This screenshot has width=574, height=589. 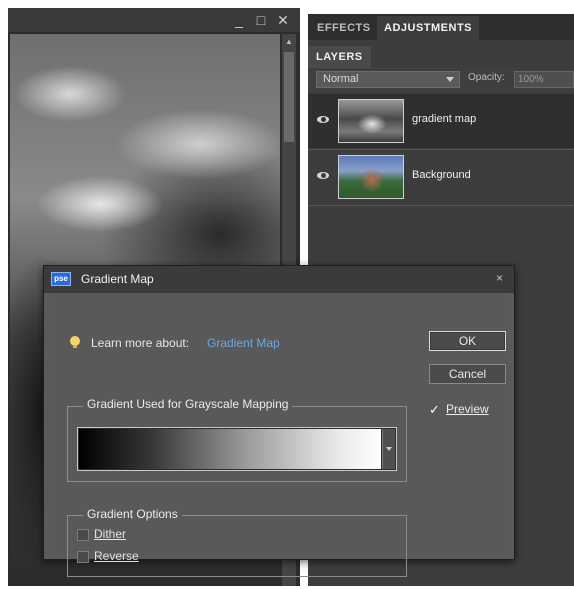 What do you see at coordinates (283, 20) in the screenshot?
I see `window-close-icon: ✕` at bounding box center [283, 20].